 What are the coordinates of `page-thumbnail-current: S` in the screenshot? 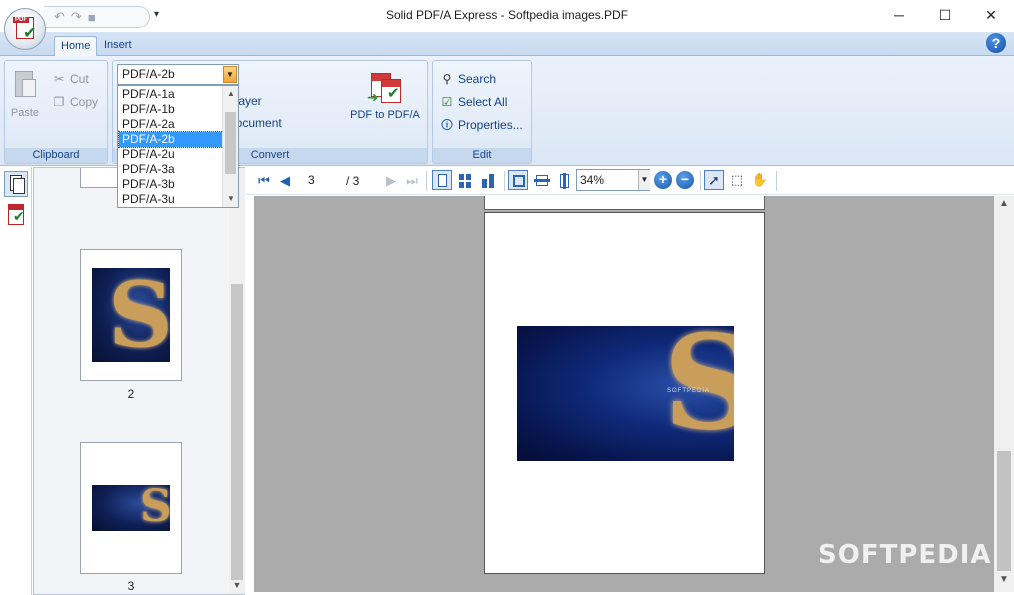 It's located at (131, 508).